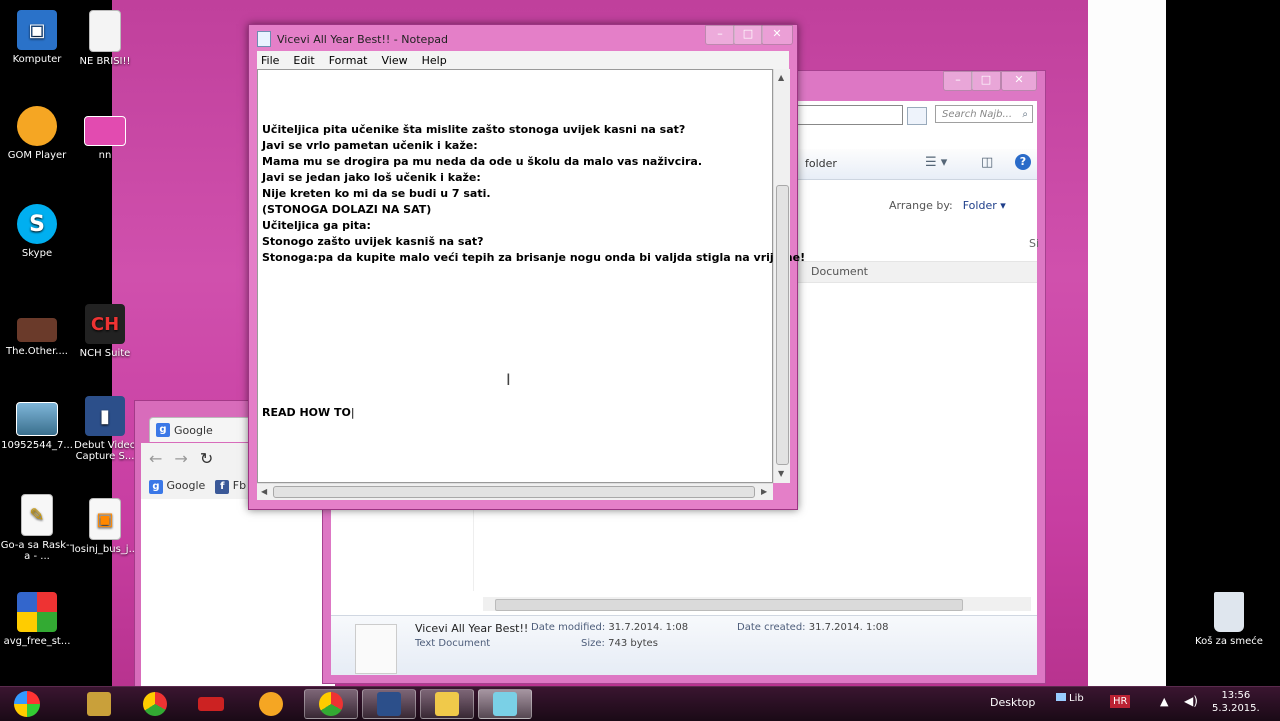  I want to click on computer-icon: ▣, so click(37, 30).